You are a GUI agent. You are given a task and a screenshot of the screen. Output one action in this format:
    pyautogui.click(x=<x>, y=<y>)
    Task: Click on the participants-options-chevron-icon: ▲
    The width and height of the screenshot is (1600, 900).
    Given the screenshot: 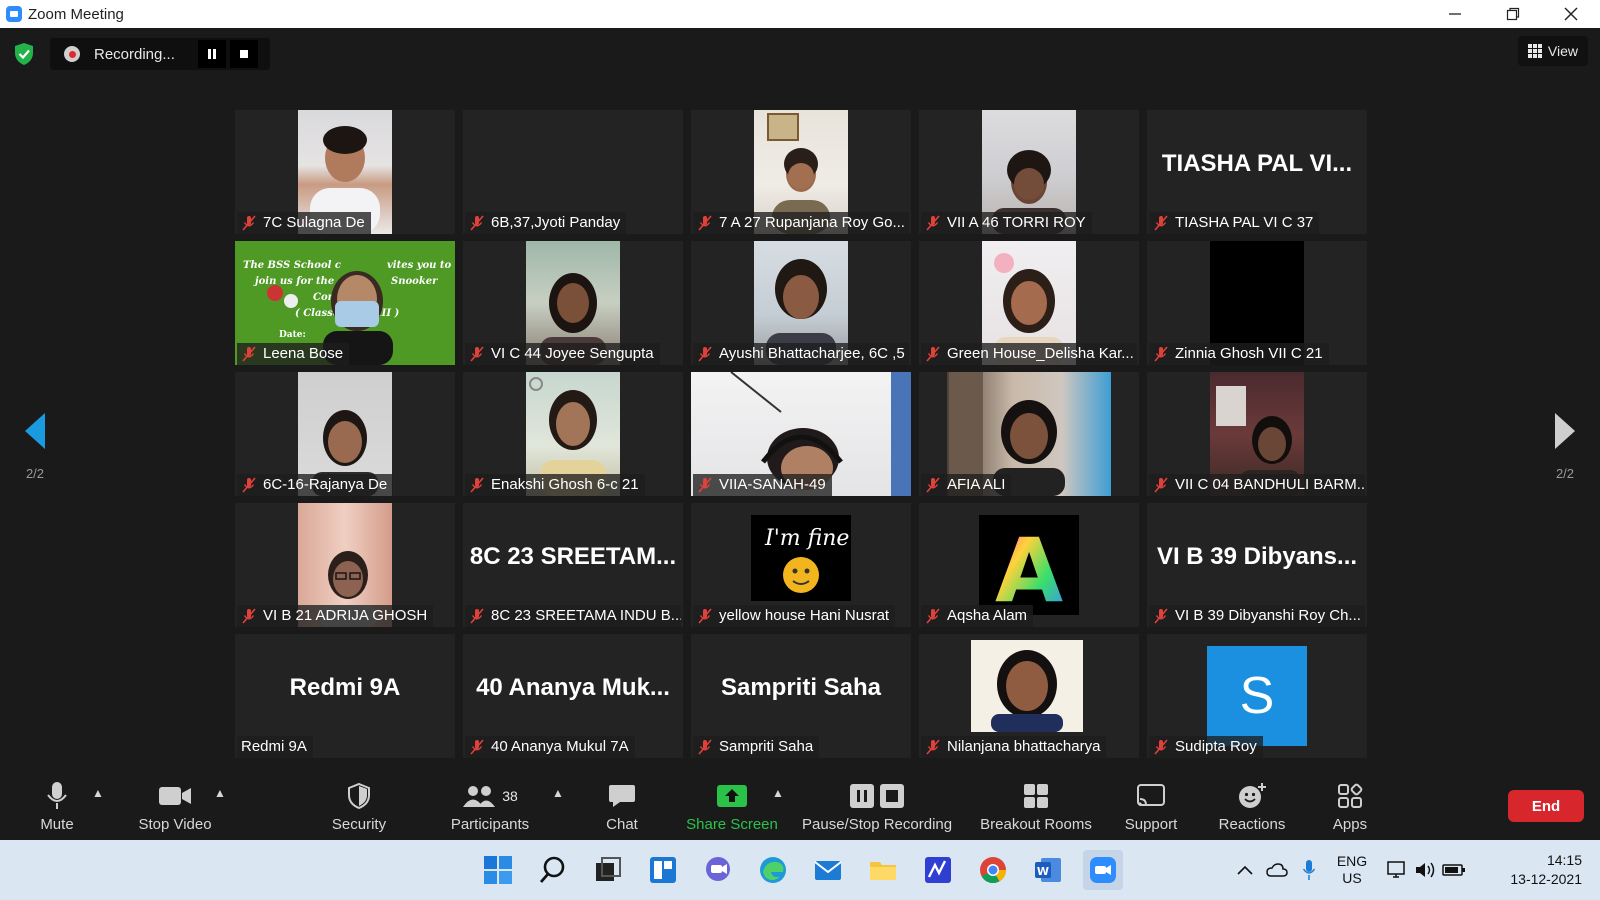 What is the action you would take?
    pyautogui.click(x=558, y=793)
    